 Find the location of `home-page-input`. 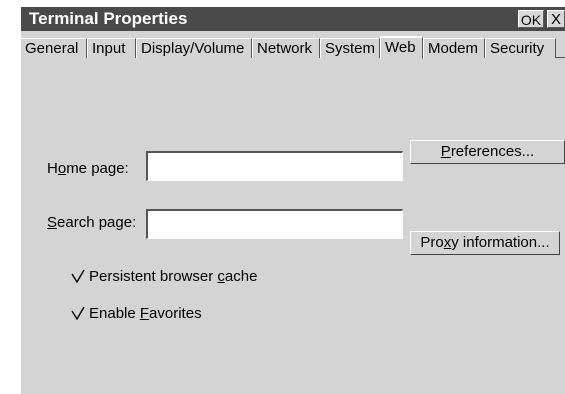

home-page-input is located at coordinates (274, 166).